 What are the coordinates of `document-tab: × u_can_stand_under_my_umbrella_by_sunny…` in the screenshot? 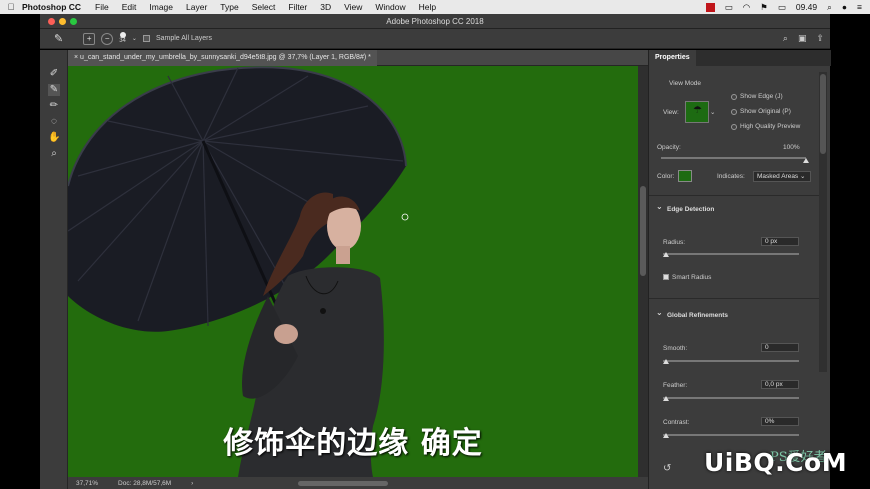 It's located at (222, 58).